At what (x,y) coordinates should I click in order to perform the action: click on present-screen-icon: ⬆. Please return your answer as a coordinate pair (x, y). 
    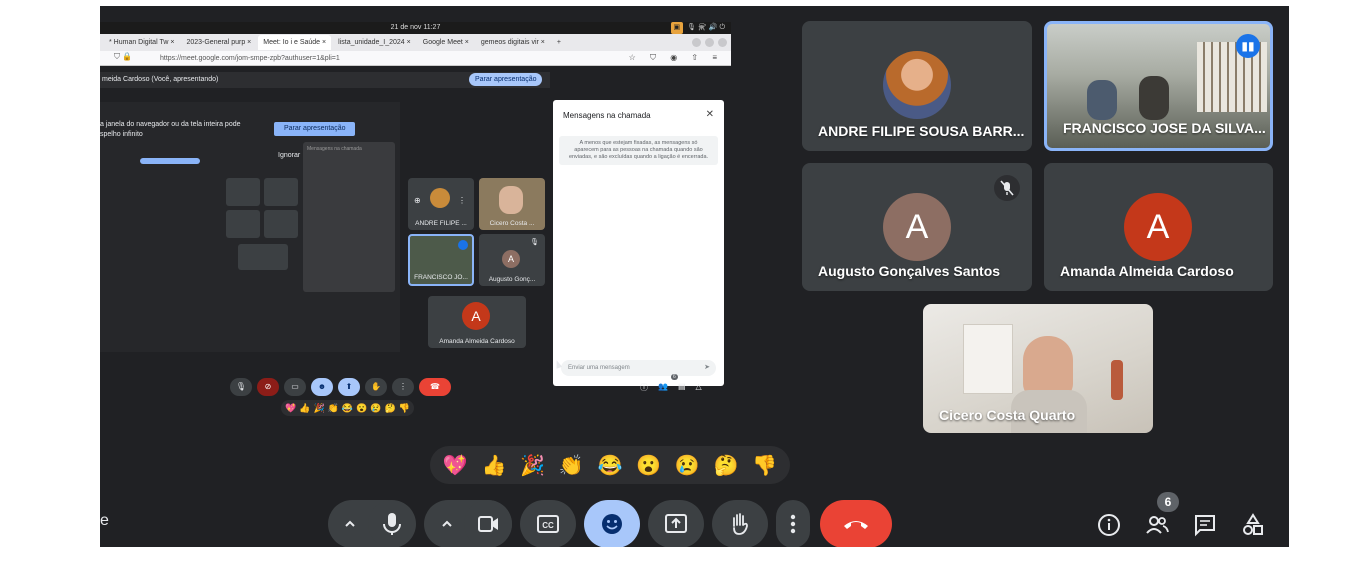
    Looking at the image, I should click on (349, 387).